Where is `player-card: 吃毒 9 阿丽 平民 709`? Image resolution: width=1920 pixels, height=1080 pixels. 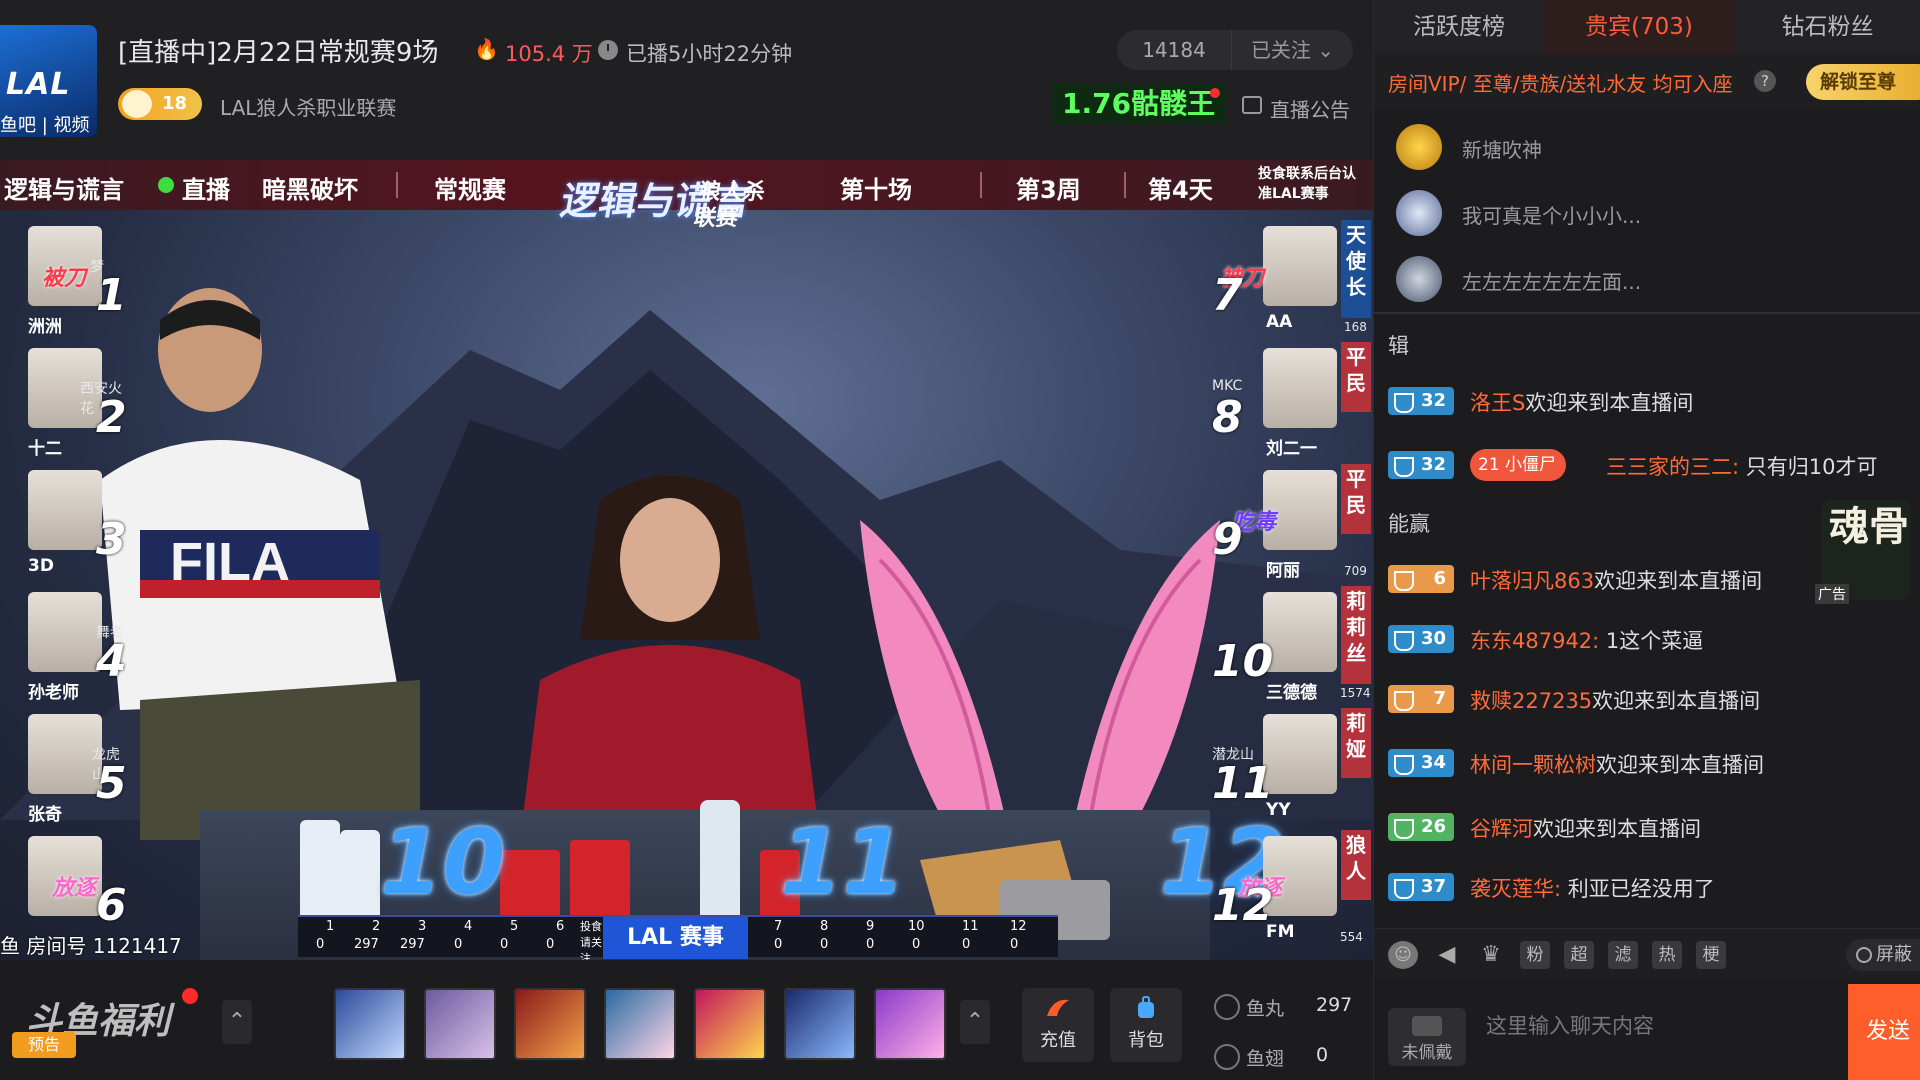
player-card: 吃毒 9 阿丽 平民 709 is located at coordinates (1290, 523).